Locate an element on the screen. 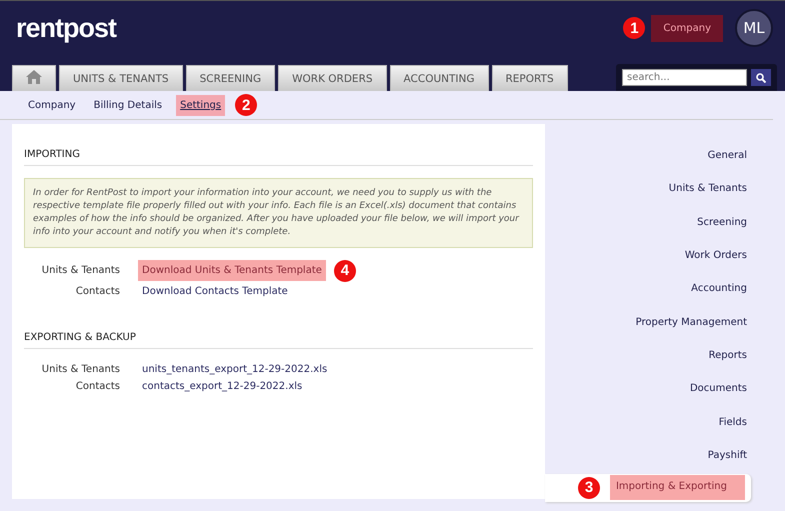 The width and height of the screenshot is (785, 511). nav-tab: SCREENING is located at coordinates (231, 78).